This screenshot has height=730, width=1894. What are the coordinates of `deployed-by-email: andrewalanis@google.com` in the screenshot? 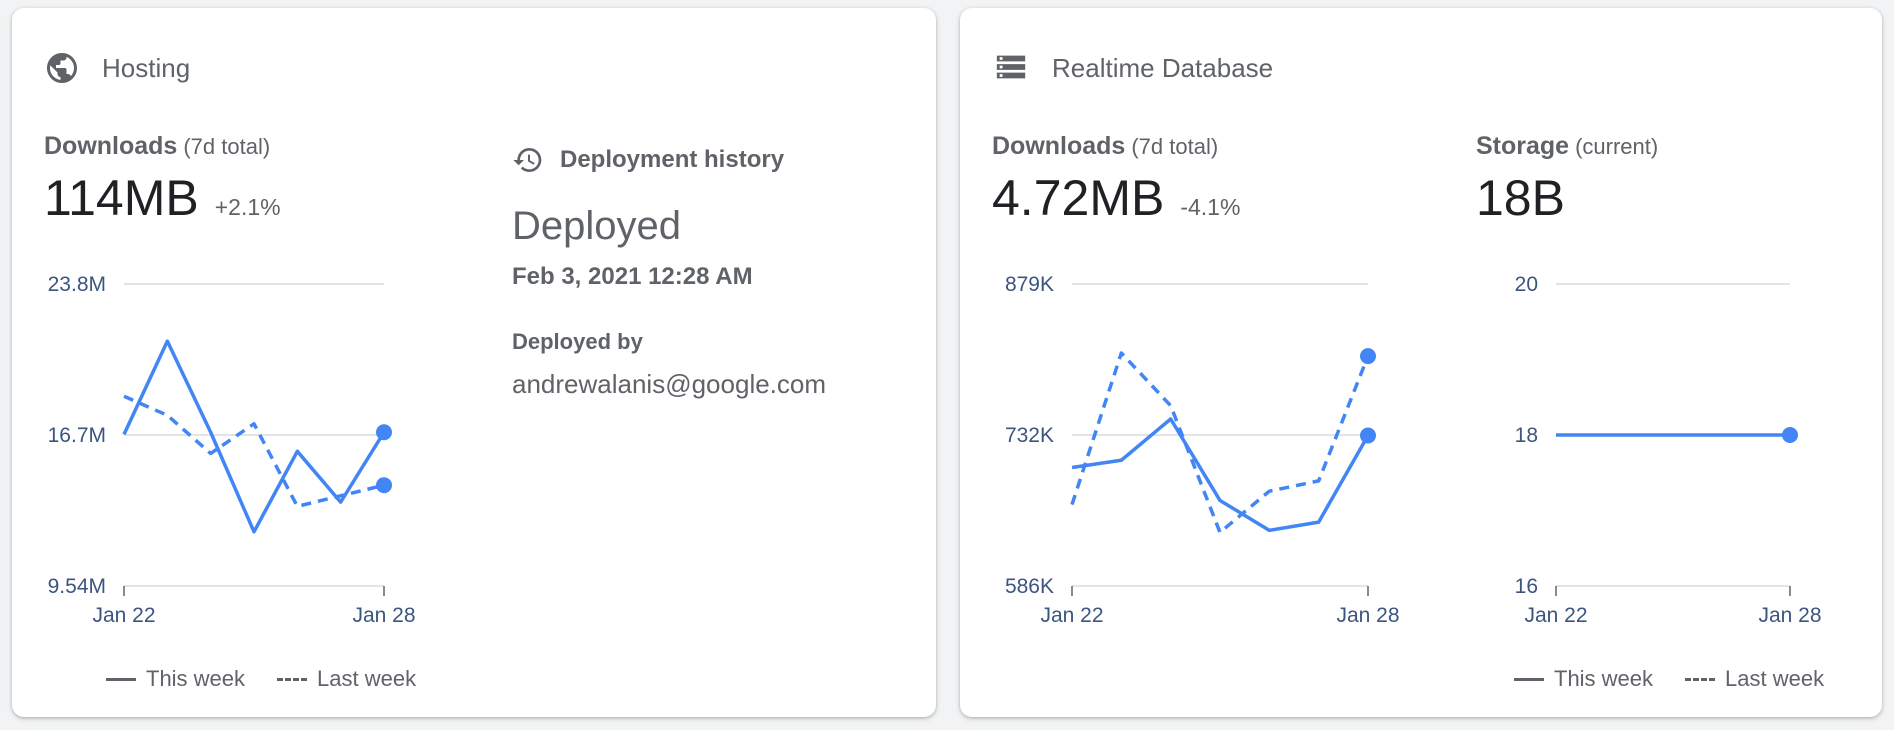 It's located at (669, 384).